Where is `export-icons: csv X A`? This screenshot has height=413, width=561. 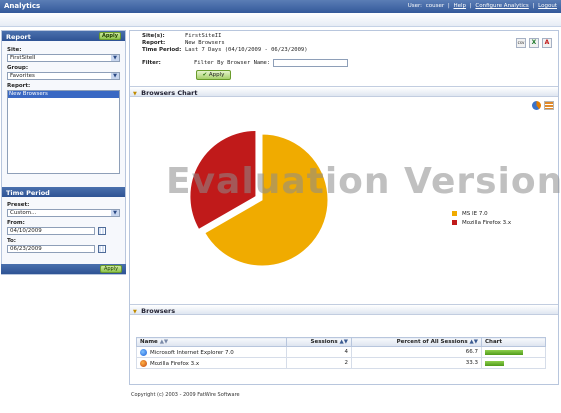 export-icons: csv X A is located at coordinates (534, 43).